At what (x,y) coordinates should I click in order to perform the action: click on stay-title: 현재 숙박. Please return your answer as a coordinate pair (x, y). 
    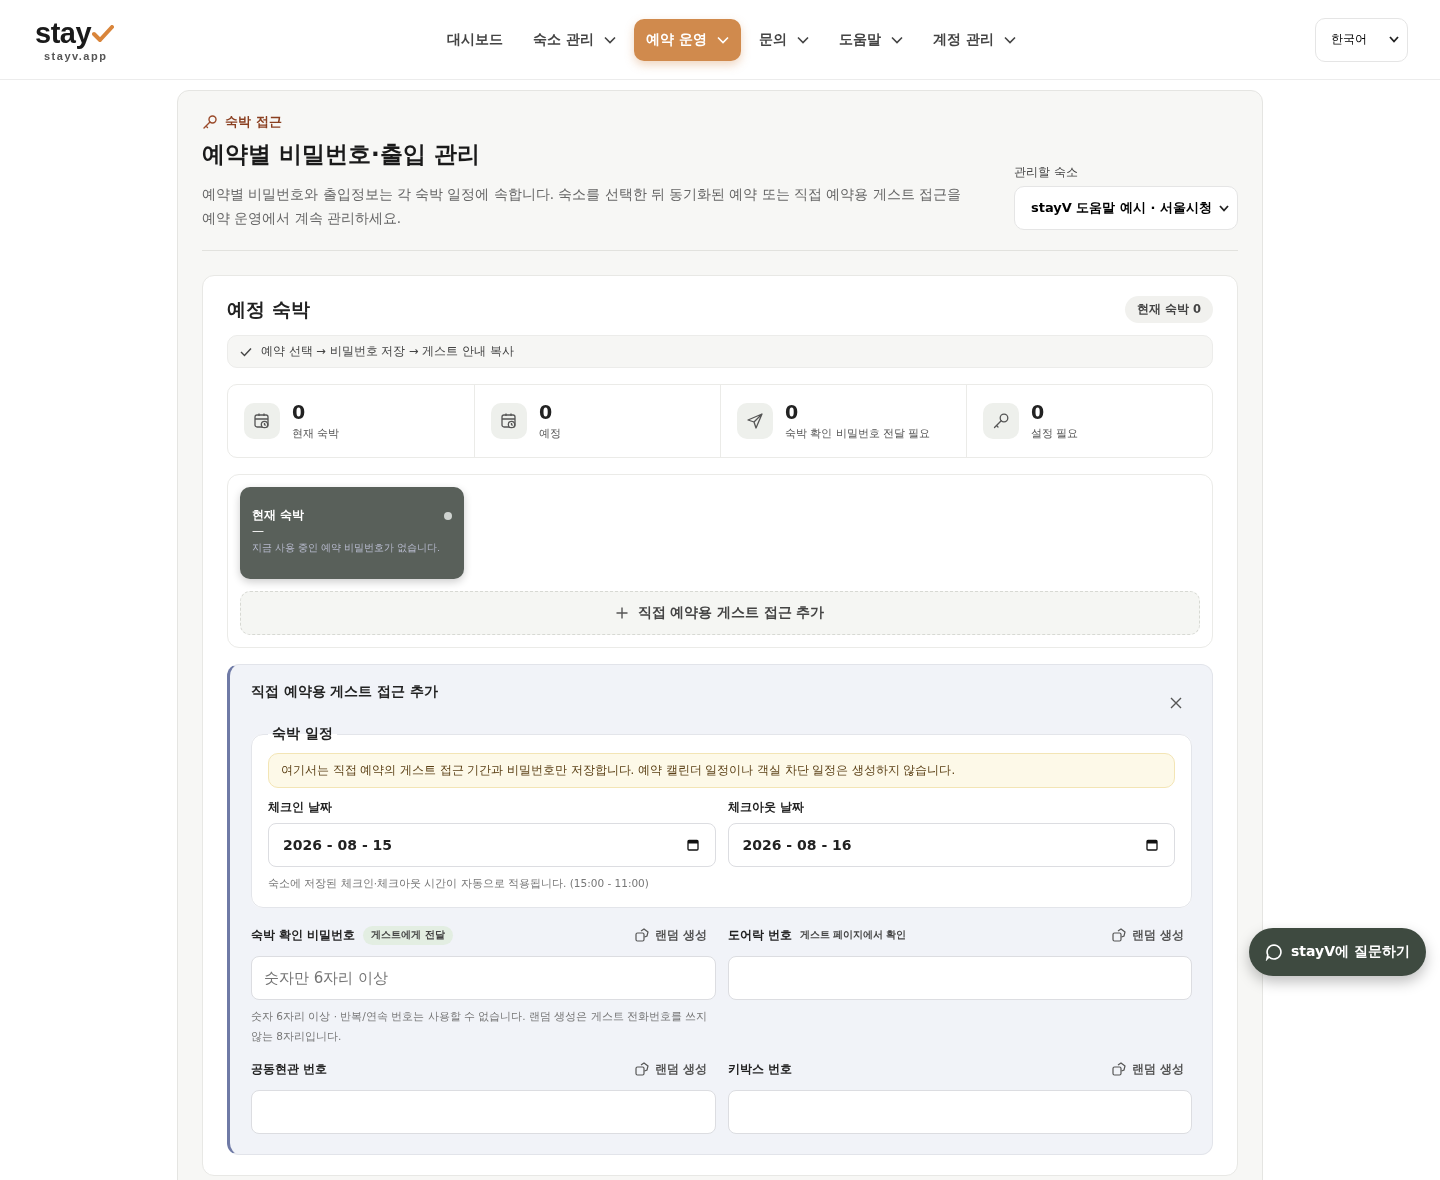
    Looking at the image, I should click on (278, 515).